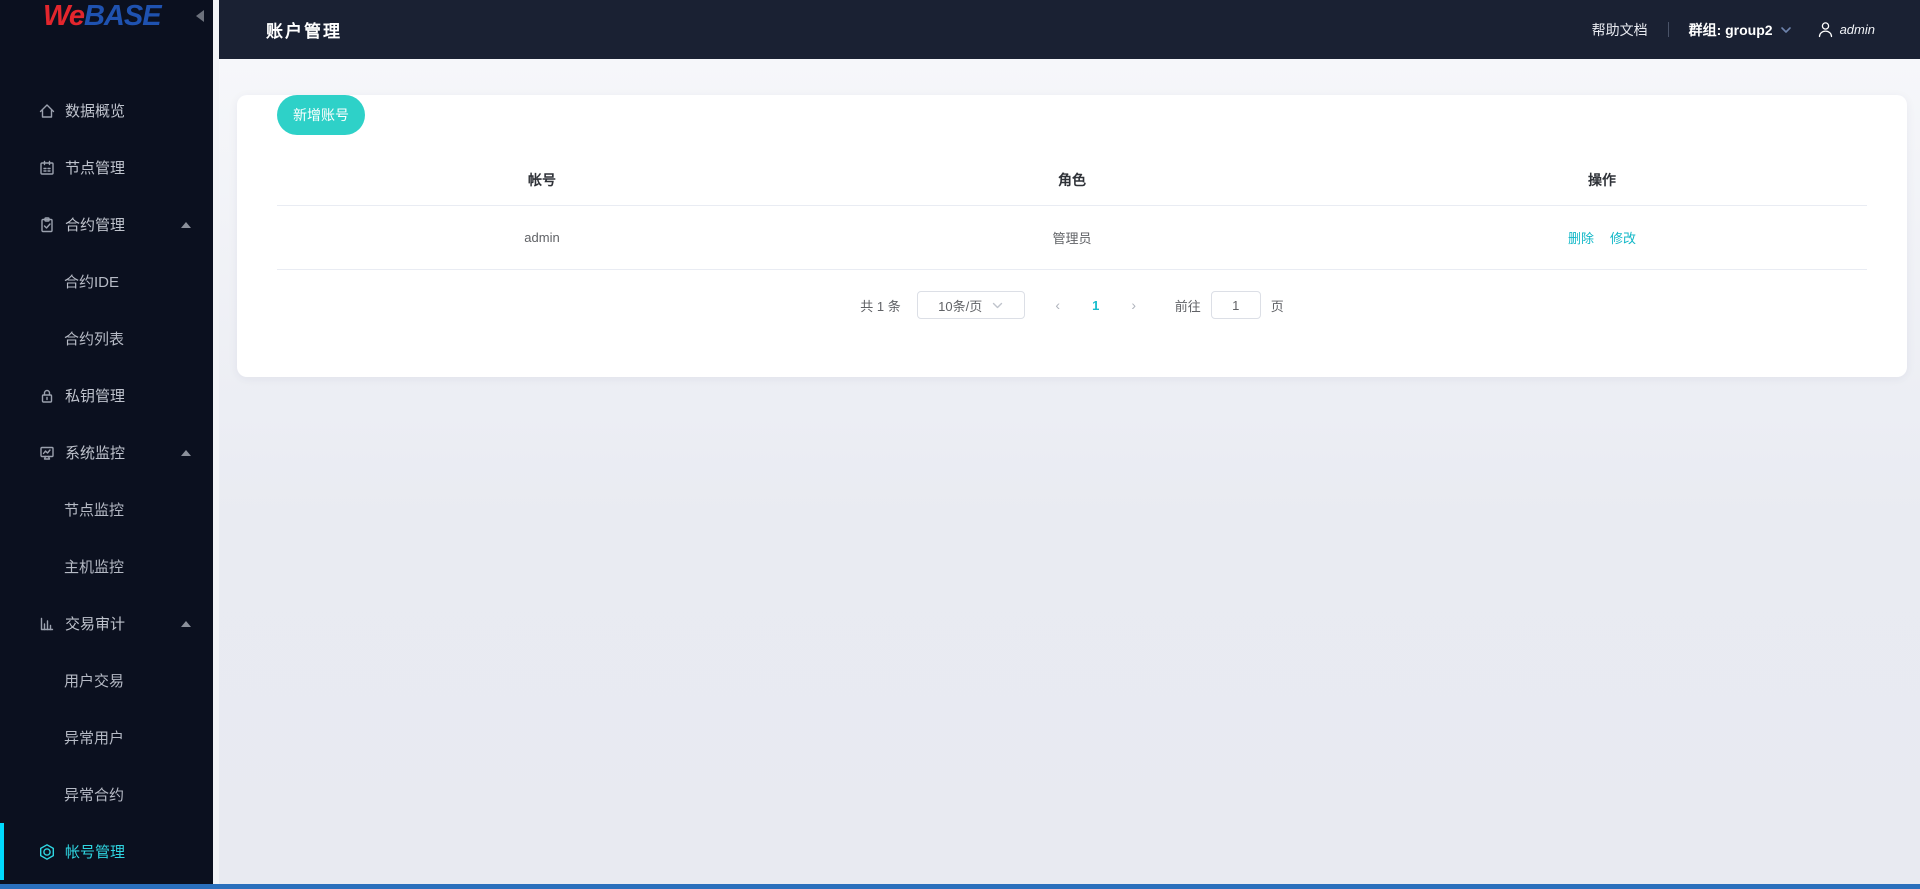  I want to click on sidebar-item-label: 系统监控, so click(95, 453).